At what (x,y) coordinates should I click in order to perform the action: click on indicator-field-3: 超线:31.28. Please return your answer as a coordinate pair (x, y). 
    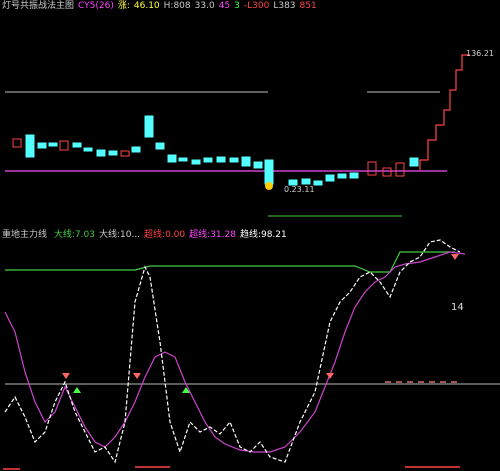
    Looking at the image, I should click on (212, 235).